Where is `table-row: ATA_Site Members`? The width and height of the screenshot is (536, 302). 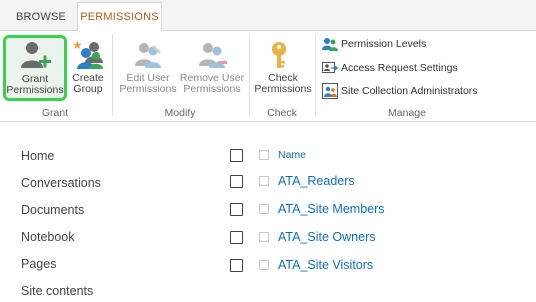
table-row: ATA_Site Members is located at coordinates (378, 209).